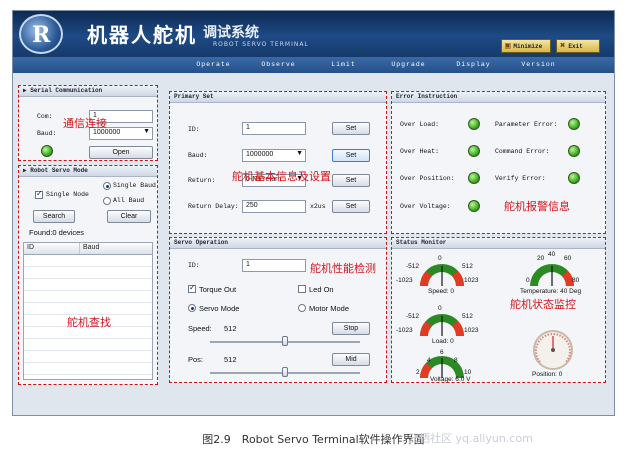 The height and width of the screenshot is (459, 627). What do you see at coordinates (520, 178) in the screenshot?
I see `verify-error-label: Verify Error:` at bounding box center [520, 178].